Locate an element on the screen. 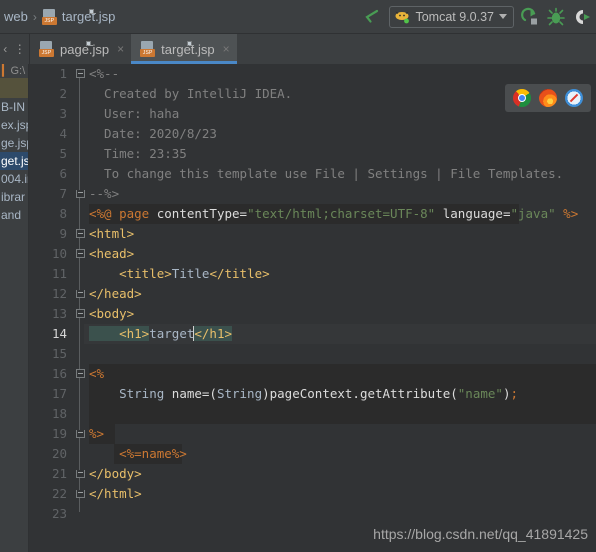 This screenshot has width=596, height=552. project-tree-item: B-IN is located at coordinates (14, 107).